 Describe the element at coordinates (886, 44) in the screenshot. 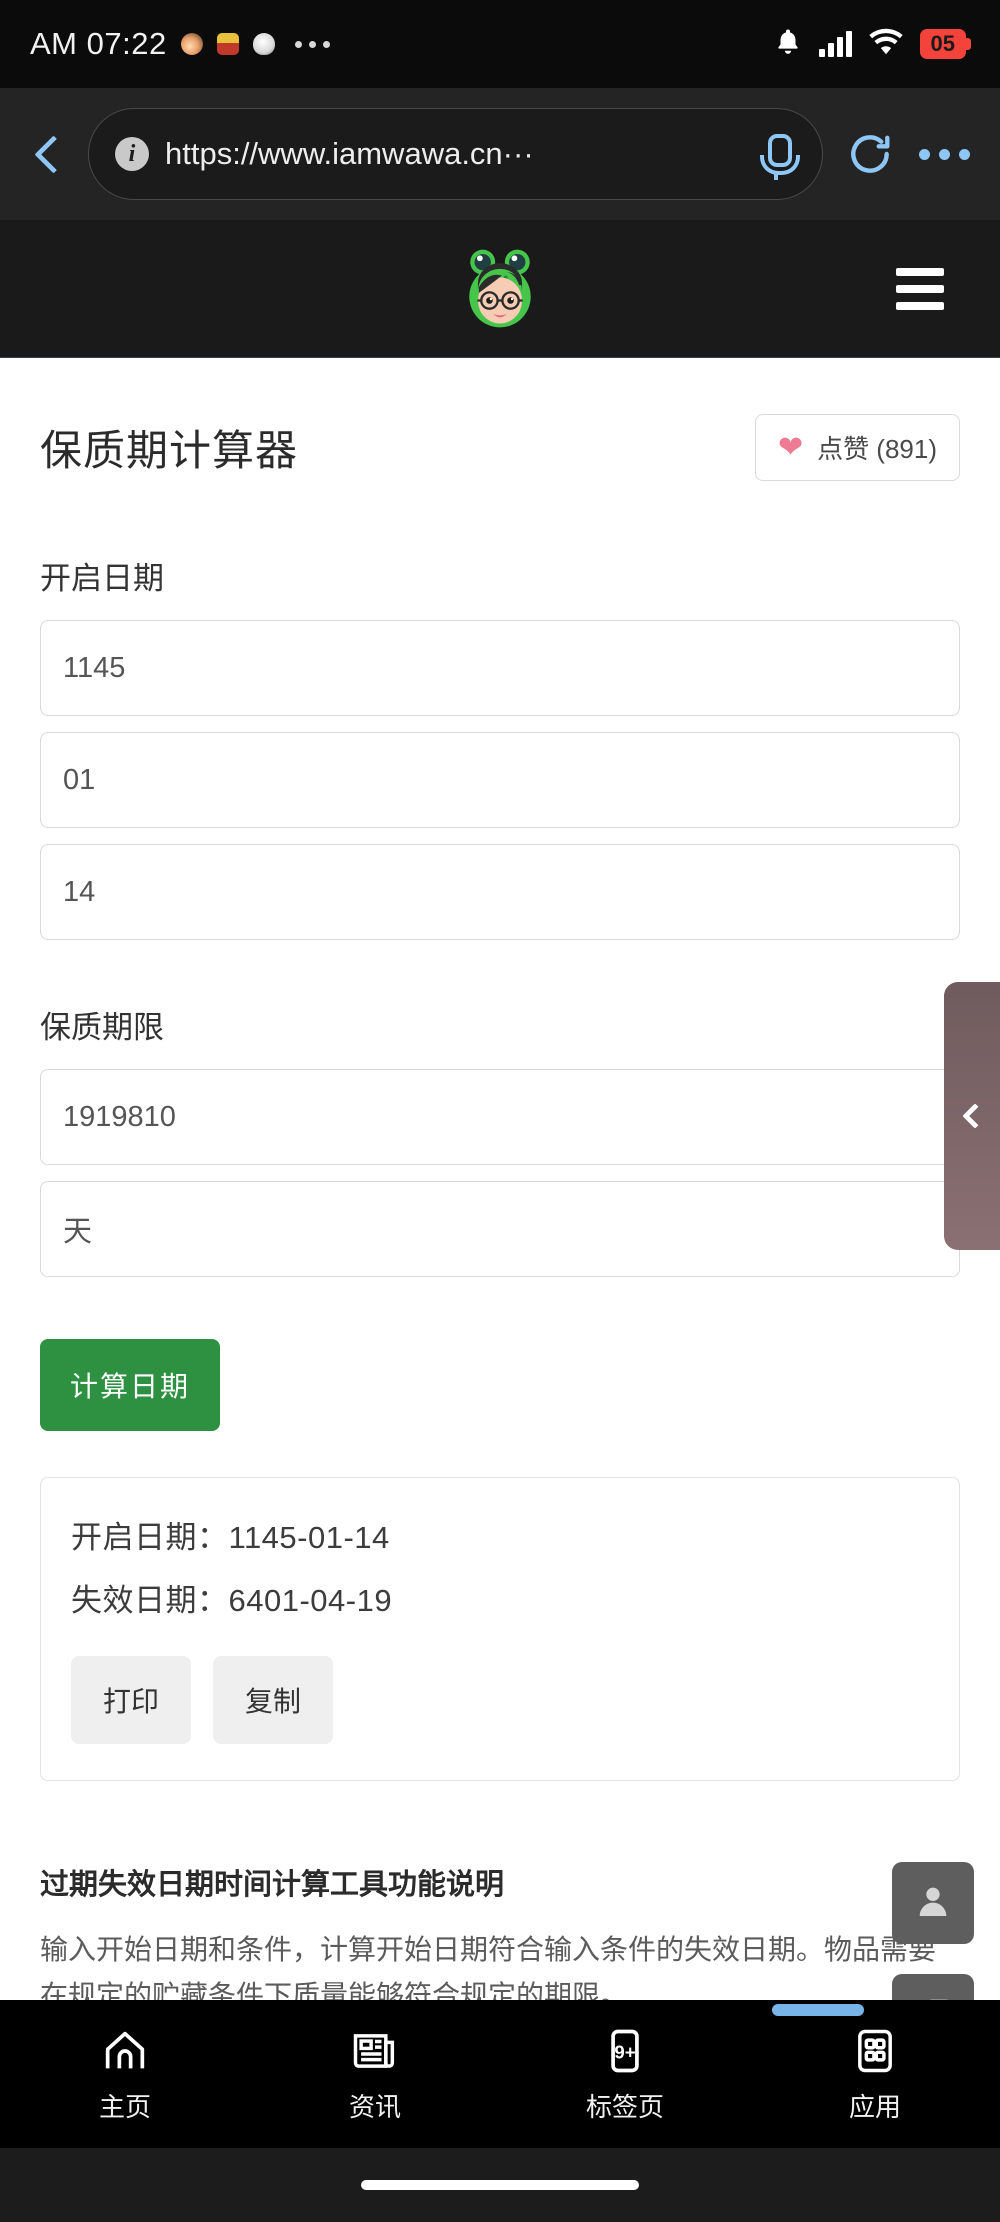

I see `wifi-icon` at that location.